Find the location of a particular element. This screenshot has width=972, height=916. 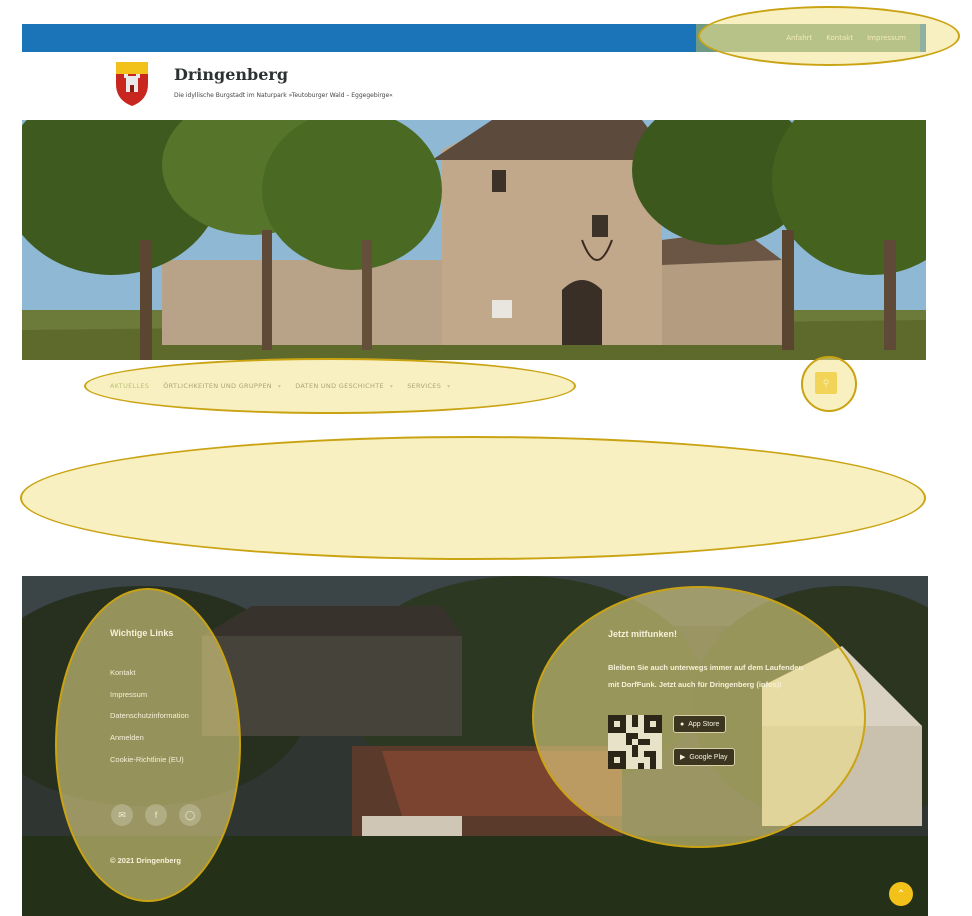

search-icon: ⚲ is located at coordinates (826, 382).